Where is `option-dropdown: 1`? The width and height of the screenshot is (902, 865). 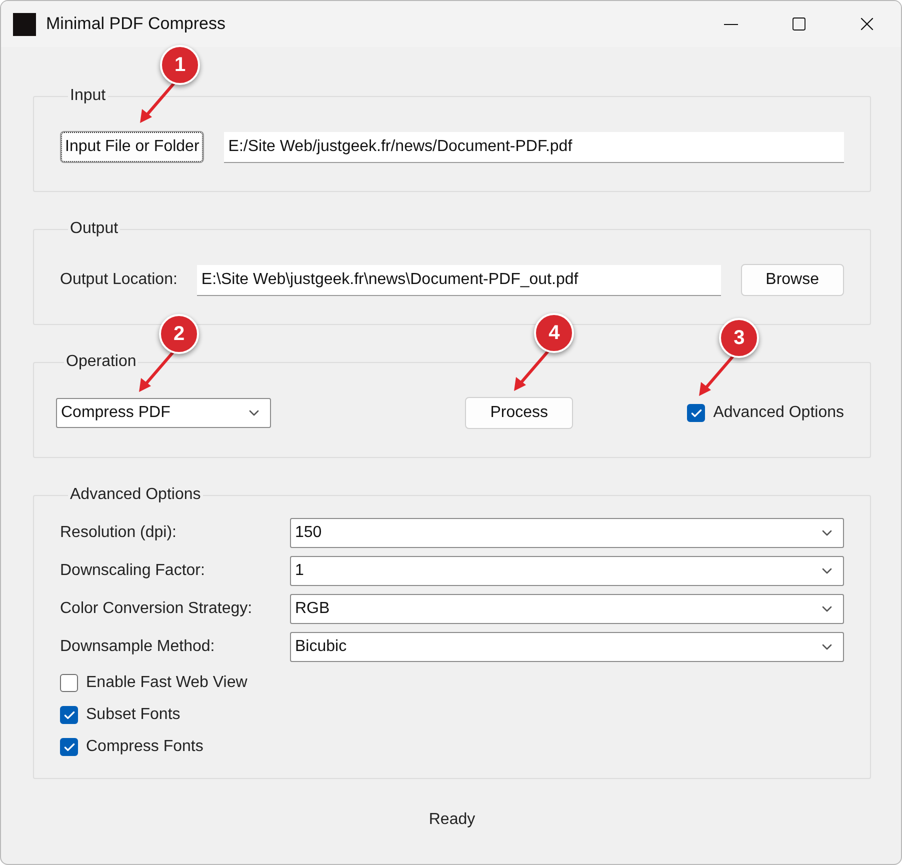
option-dropdown: 1 is located at coordinates (567, 571).